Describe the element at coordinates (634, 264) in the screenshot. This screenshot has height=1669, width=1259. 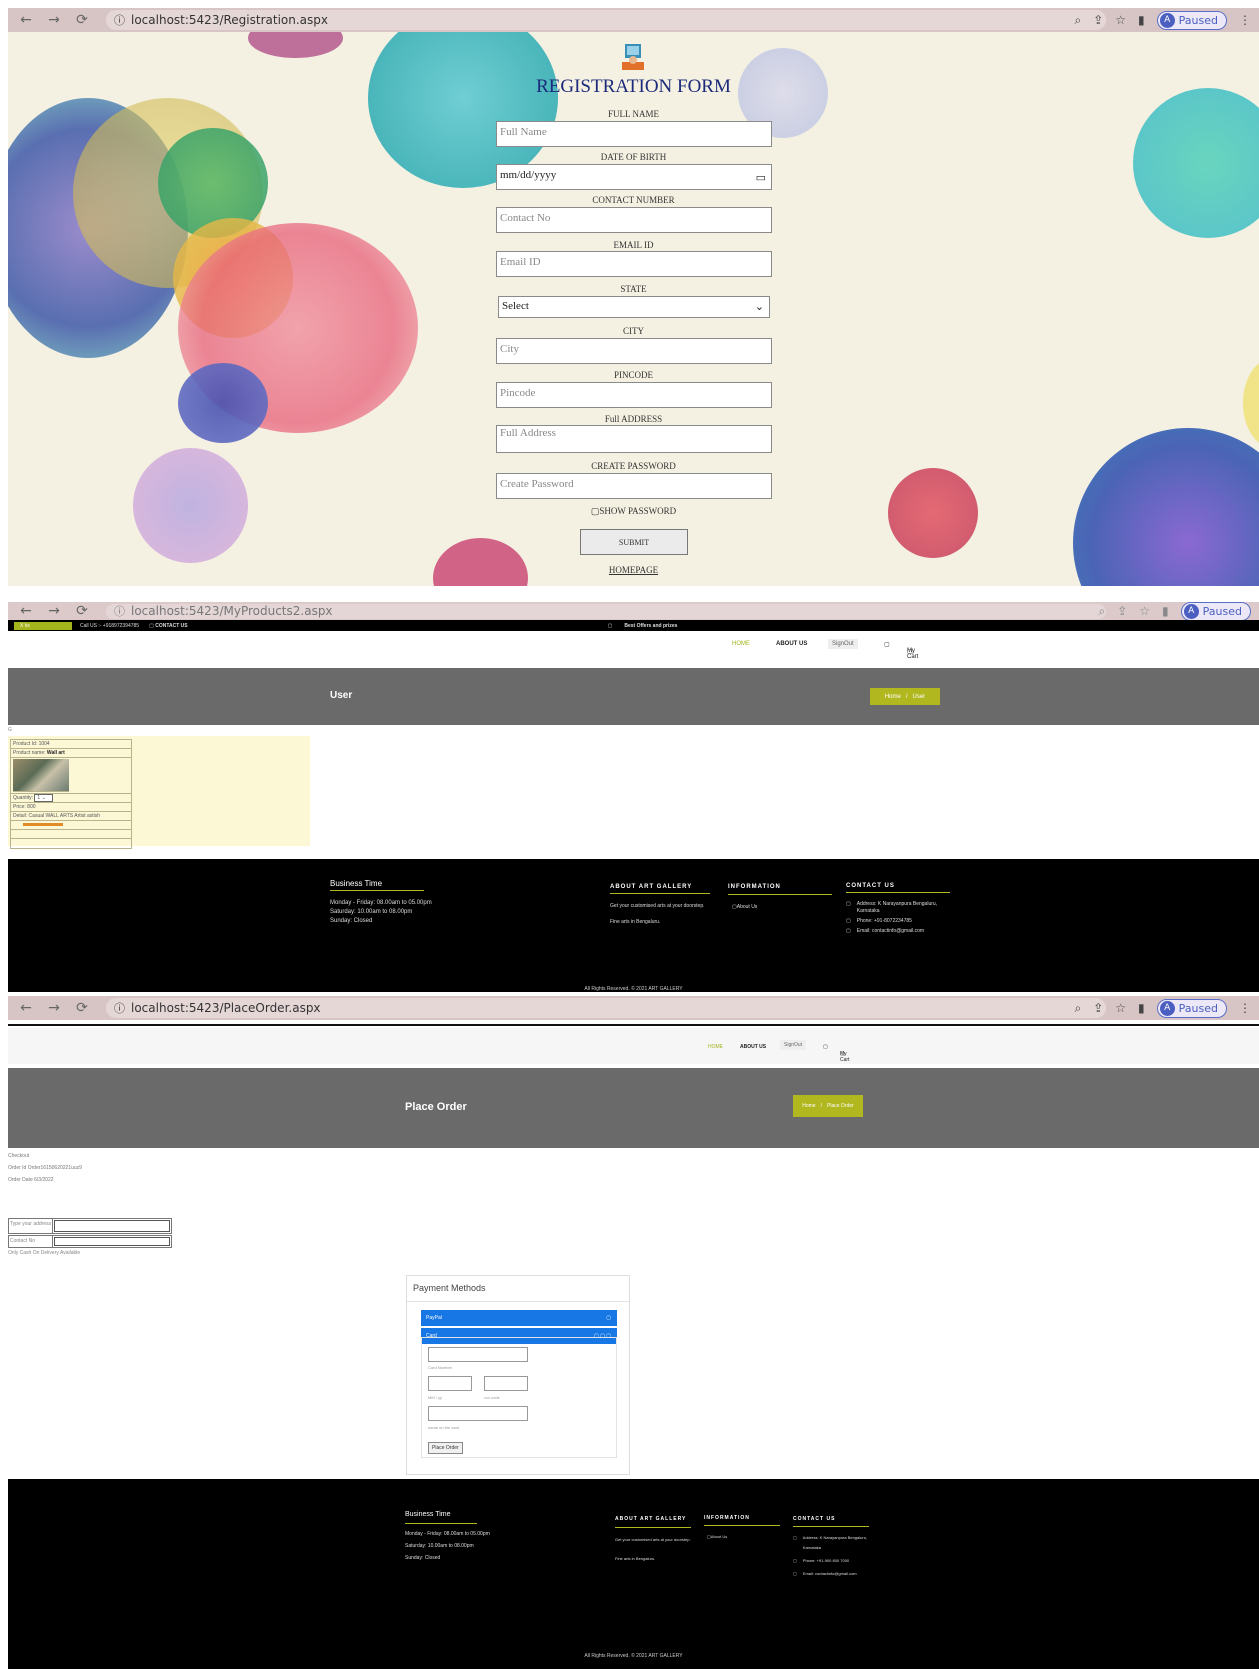
I see `email-input: Email ID` at that location.